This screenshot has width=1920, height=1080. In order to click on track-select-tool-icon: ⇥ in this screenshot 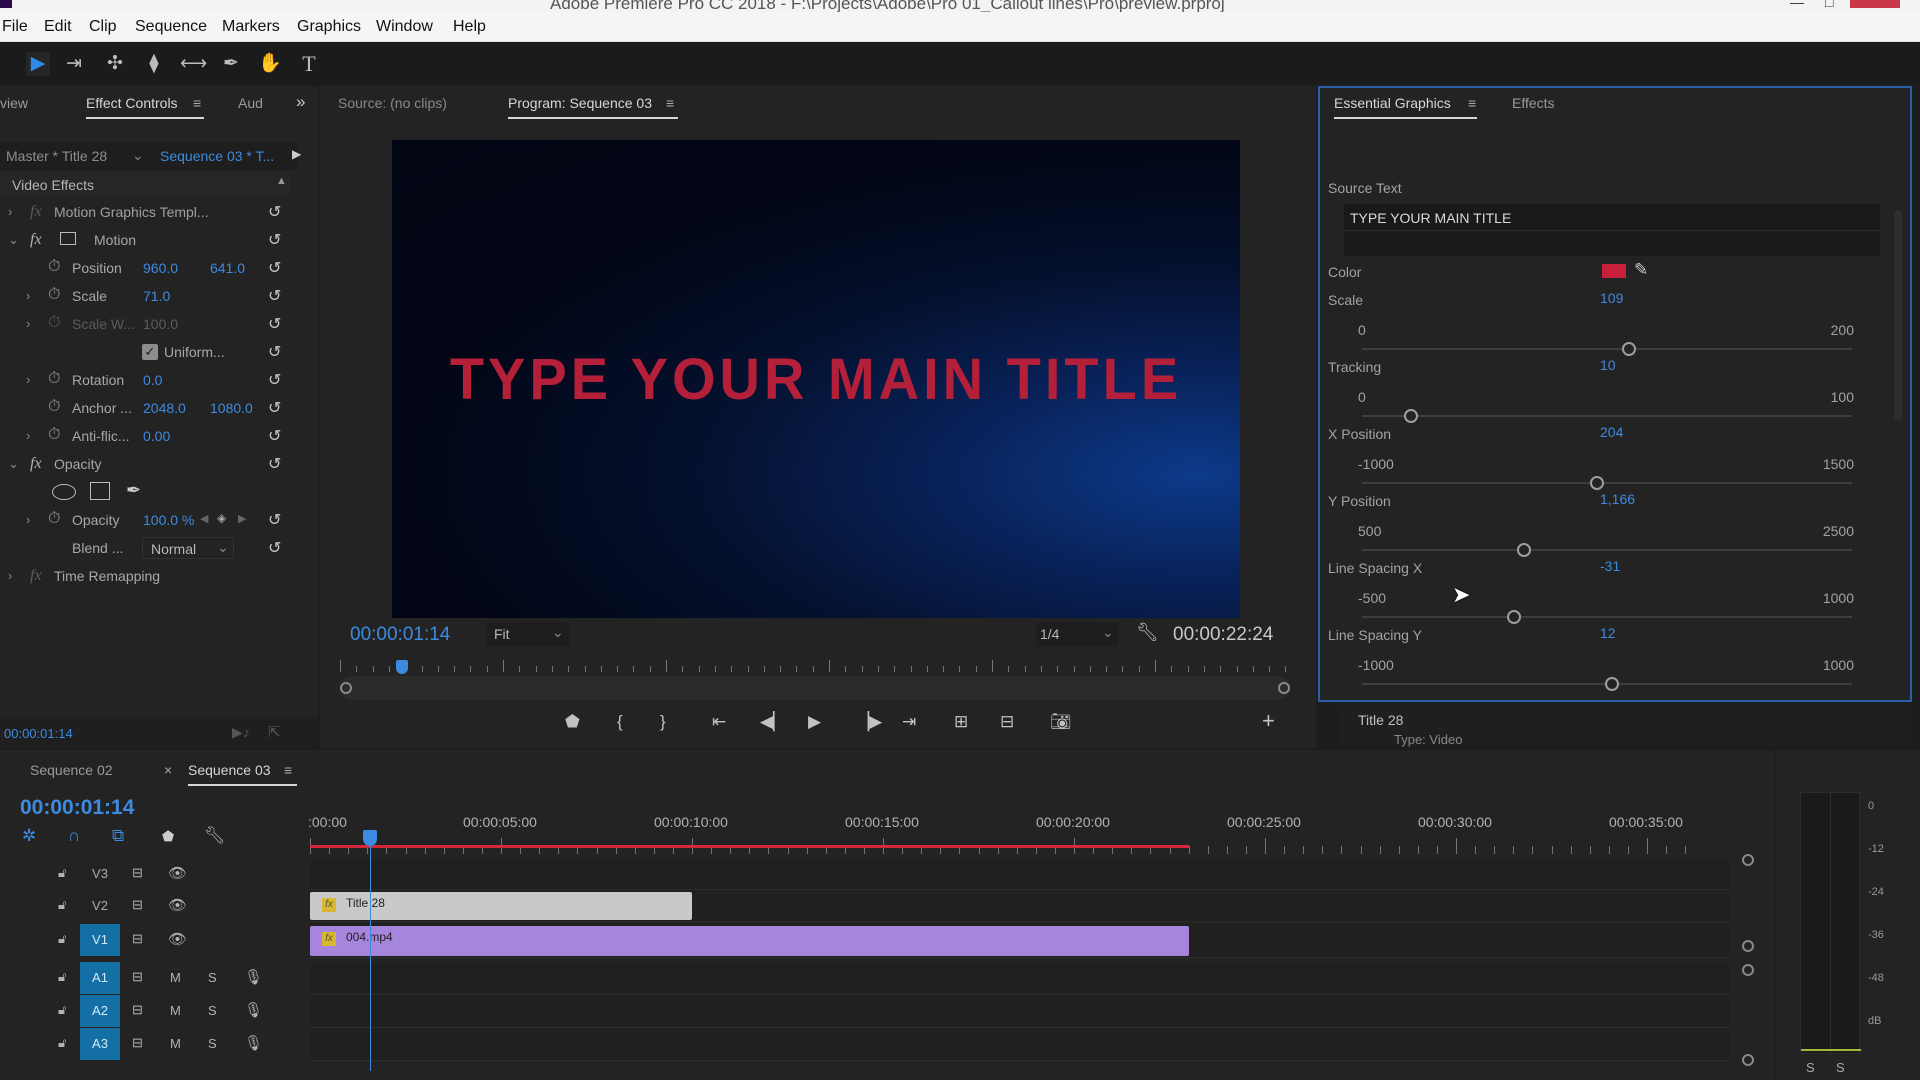, I will do `click(74, 64)`.